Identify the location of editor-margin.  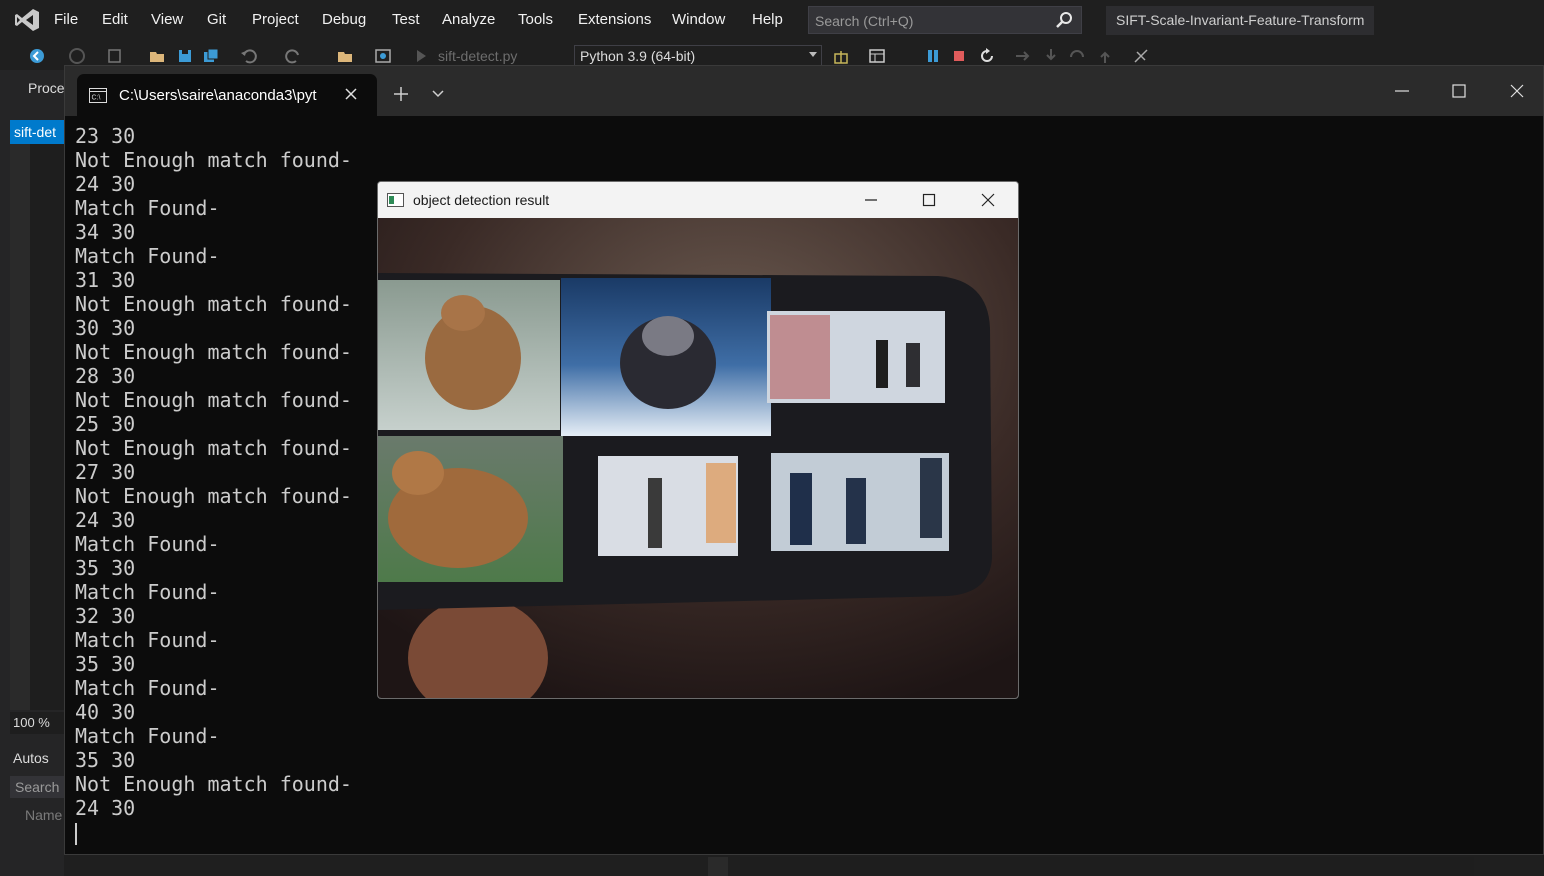
(20, 427).